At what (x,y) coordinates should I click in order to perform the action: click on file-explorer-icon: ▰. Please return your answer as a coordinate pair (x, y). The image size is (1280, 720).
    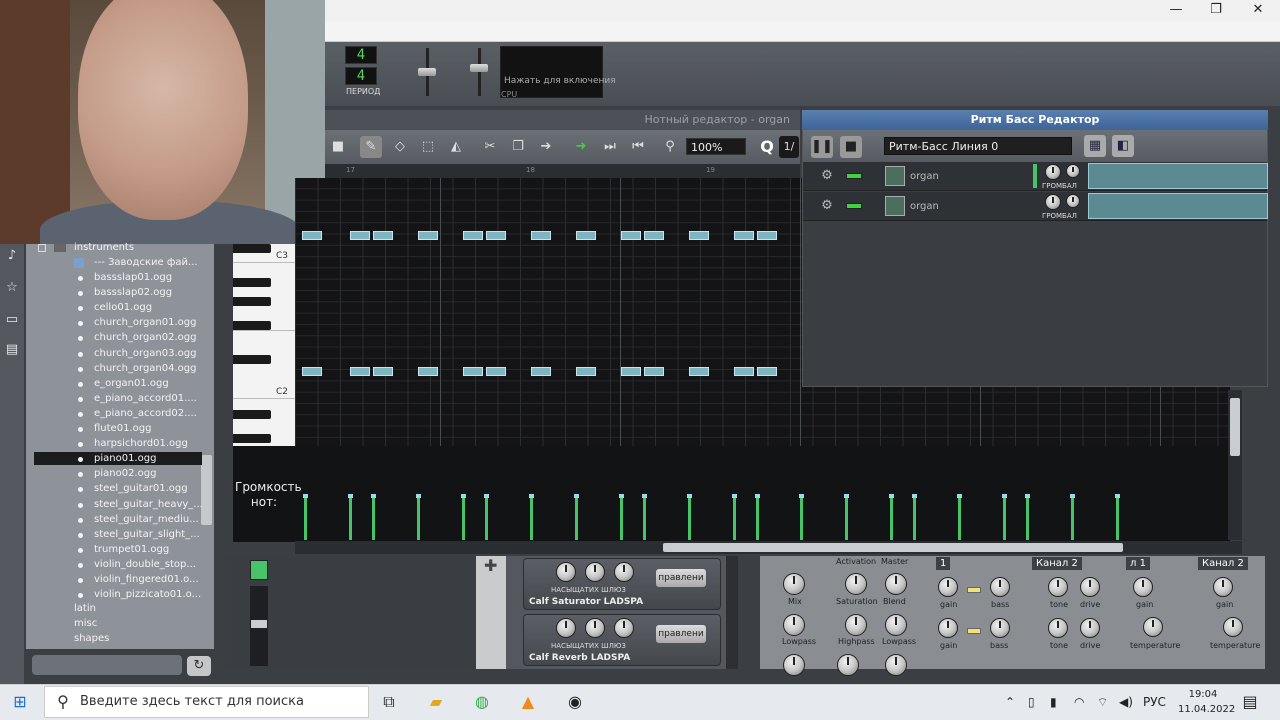
    Looking at the image, I should click on (436, 702).